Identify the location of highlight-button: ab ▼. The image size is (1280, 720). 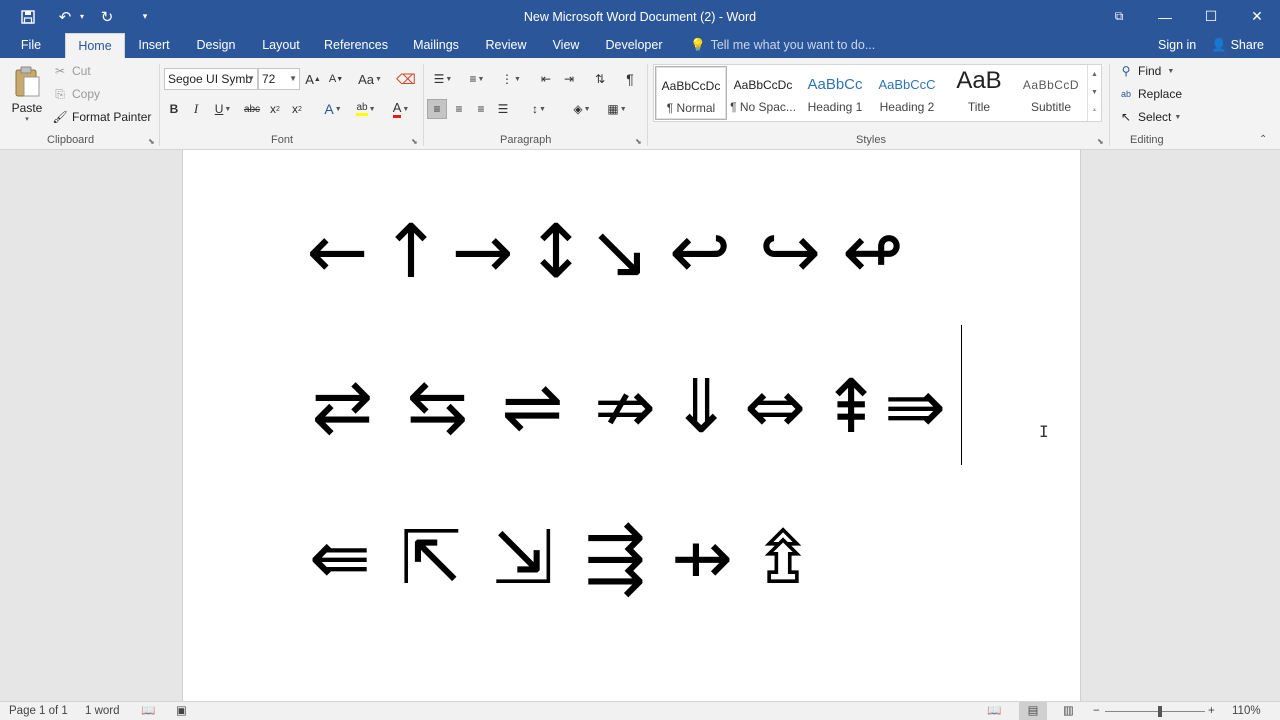
(366, 109).